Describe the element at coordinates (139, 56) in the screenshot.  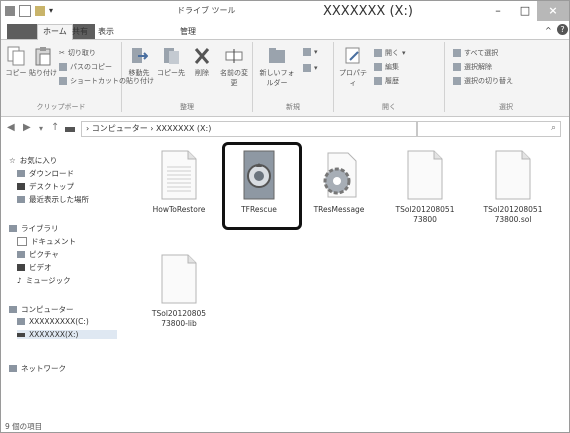
I see `move-to-icon` at that location.